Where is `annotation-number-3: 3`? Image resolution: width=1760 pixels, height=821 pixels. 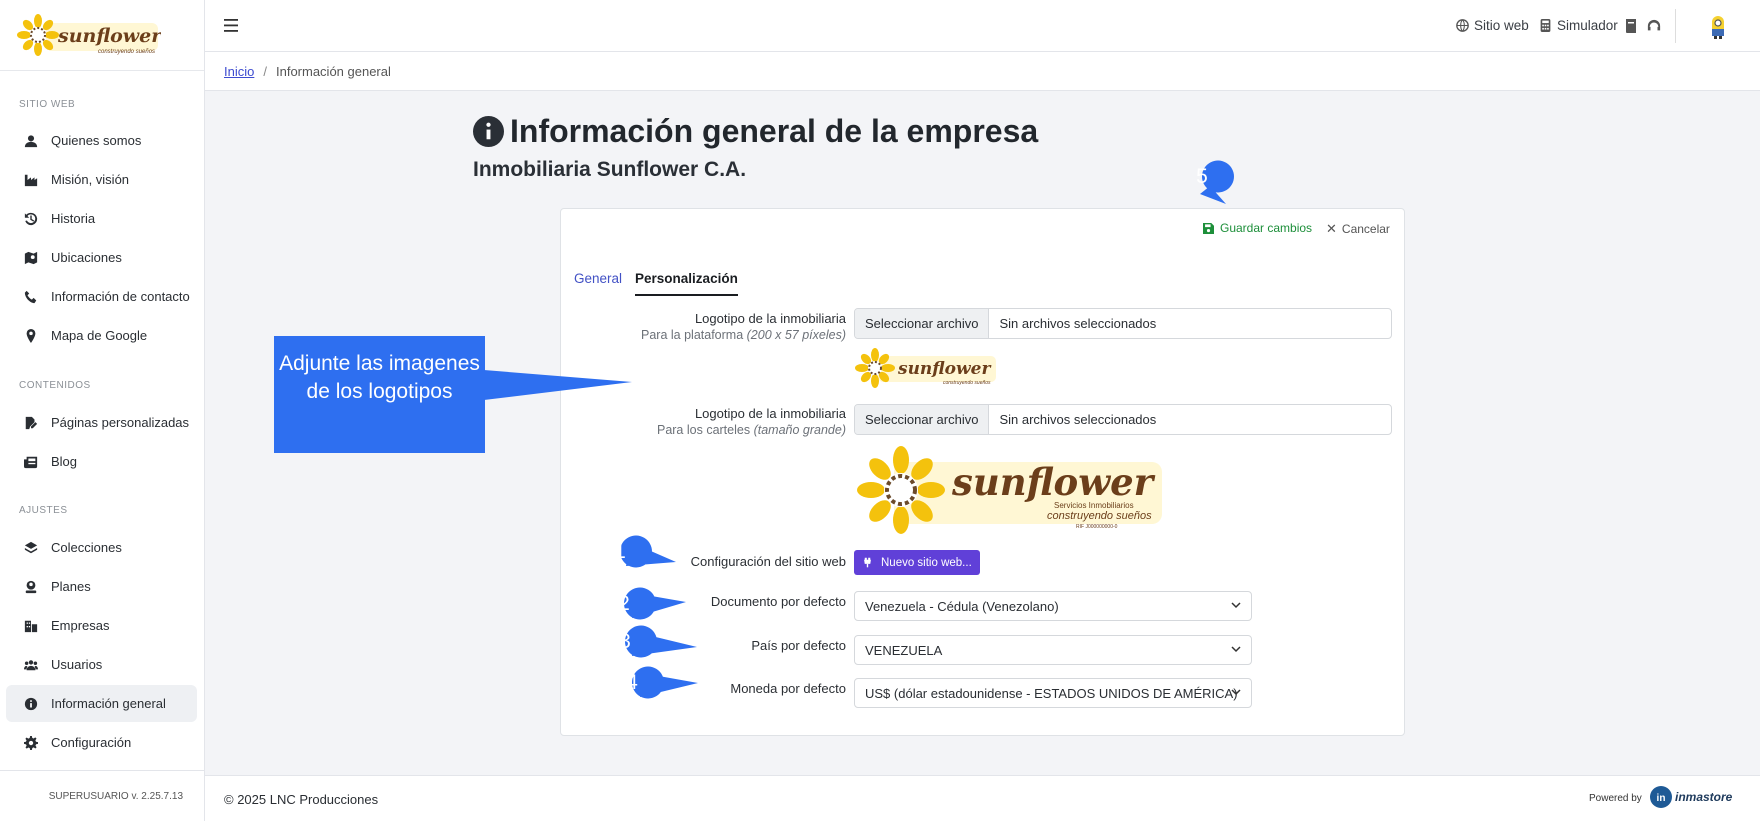
annotation-number-3: 3 is located at coordinates (625, 641).